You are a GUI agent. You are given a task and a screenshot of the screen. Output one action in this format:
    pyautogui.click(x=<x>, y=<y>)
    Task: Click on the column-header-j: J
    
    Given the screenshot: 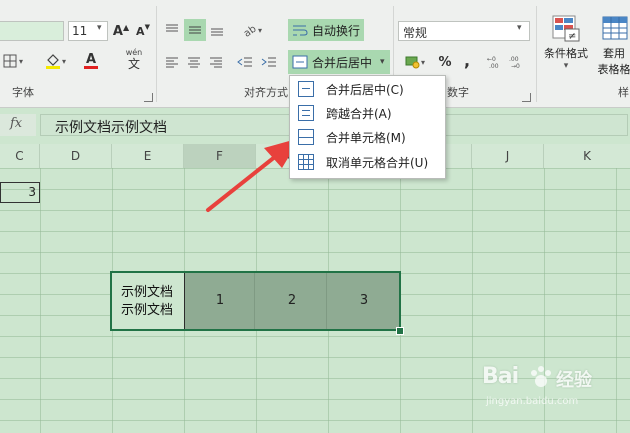 What is the action you would take?
    pyautogui.click(x=508, y=156)
    